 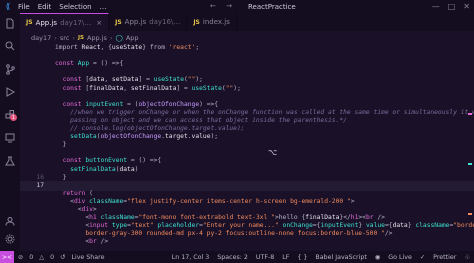 I want to click on remote-indicator: ><, so click(x=7, y=257).